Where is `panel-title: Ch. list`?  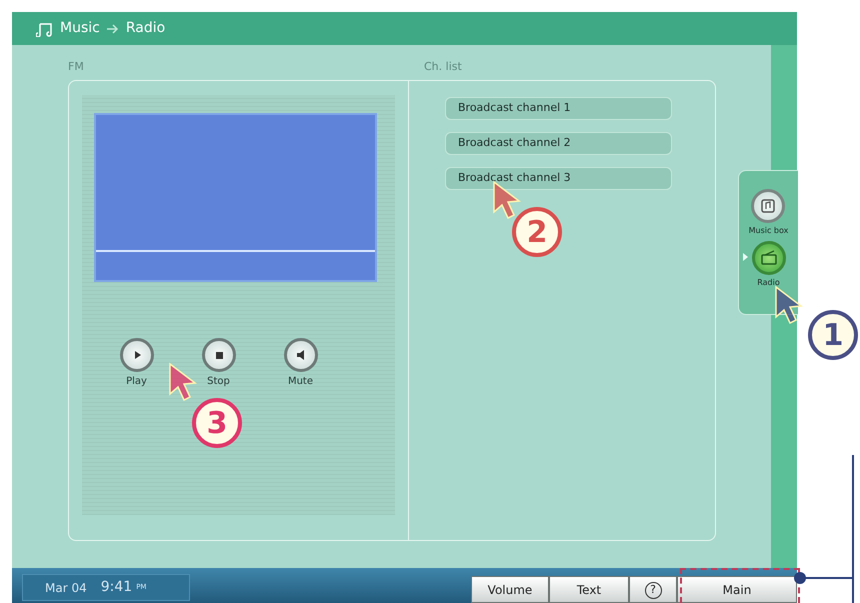
panel-title: Ch. list is located at coordinates (443, 67).